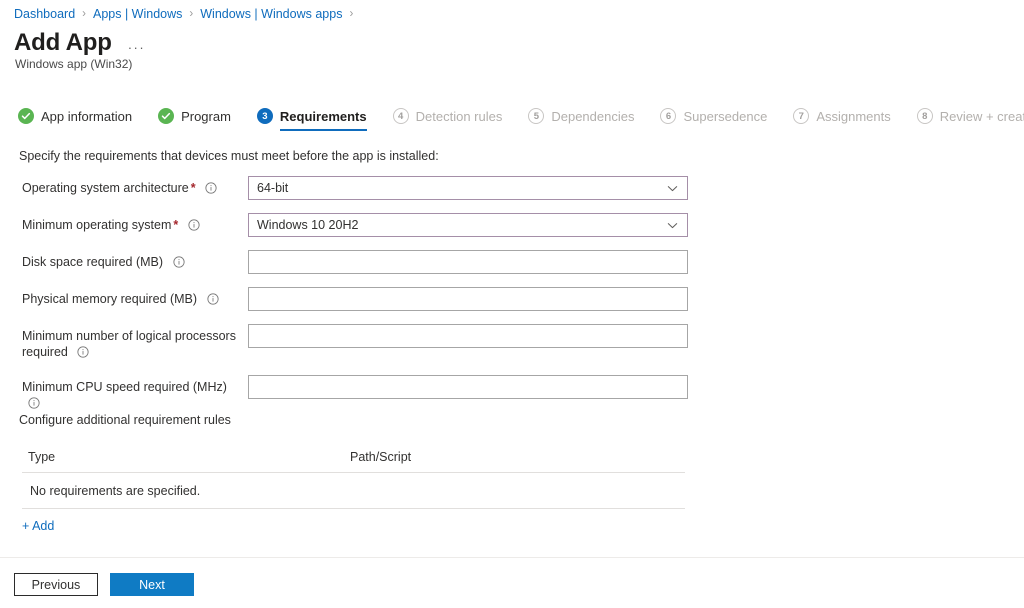  I want to click on column-header-type: Type, so click(42, 457).